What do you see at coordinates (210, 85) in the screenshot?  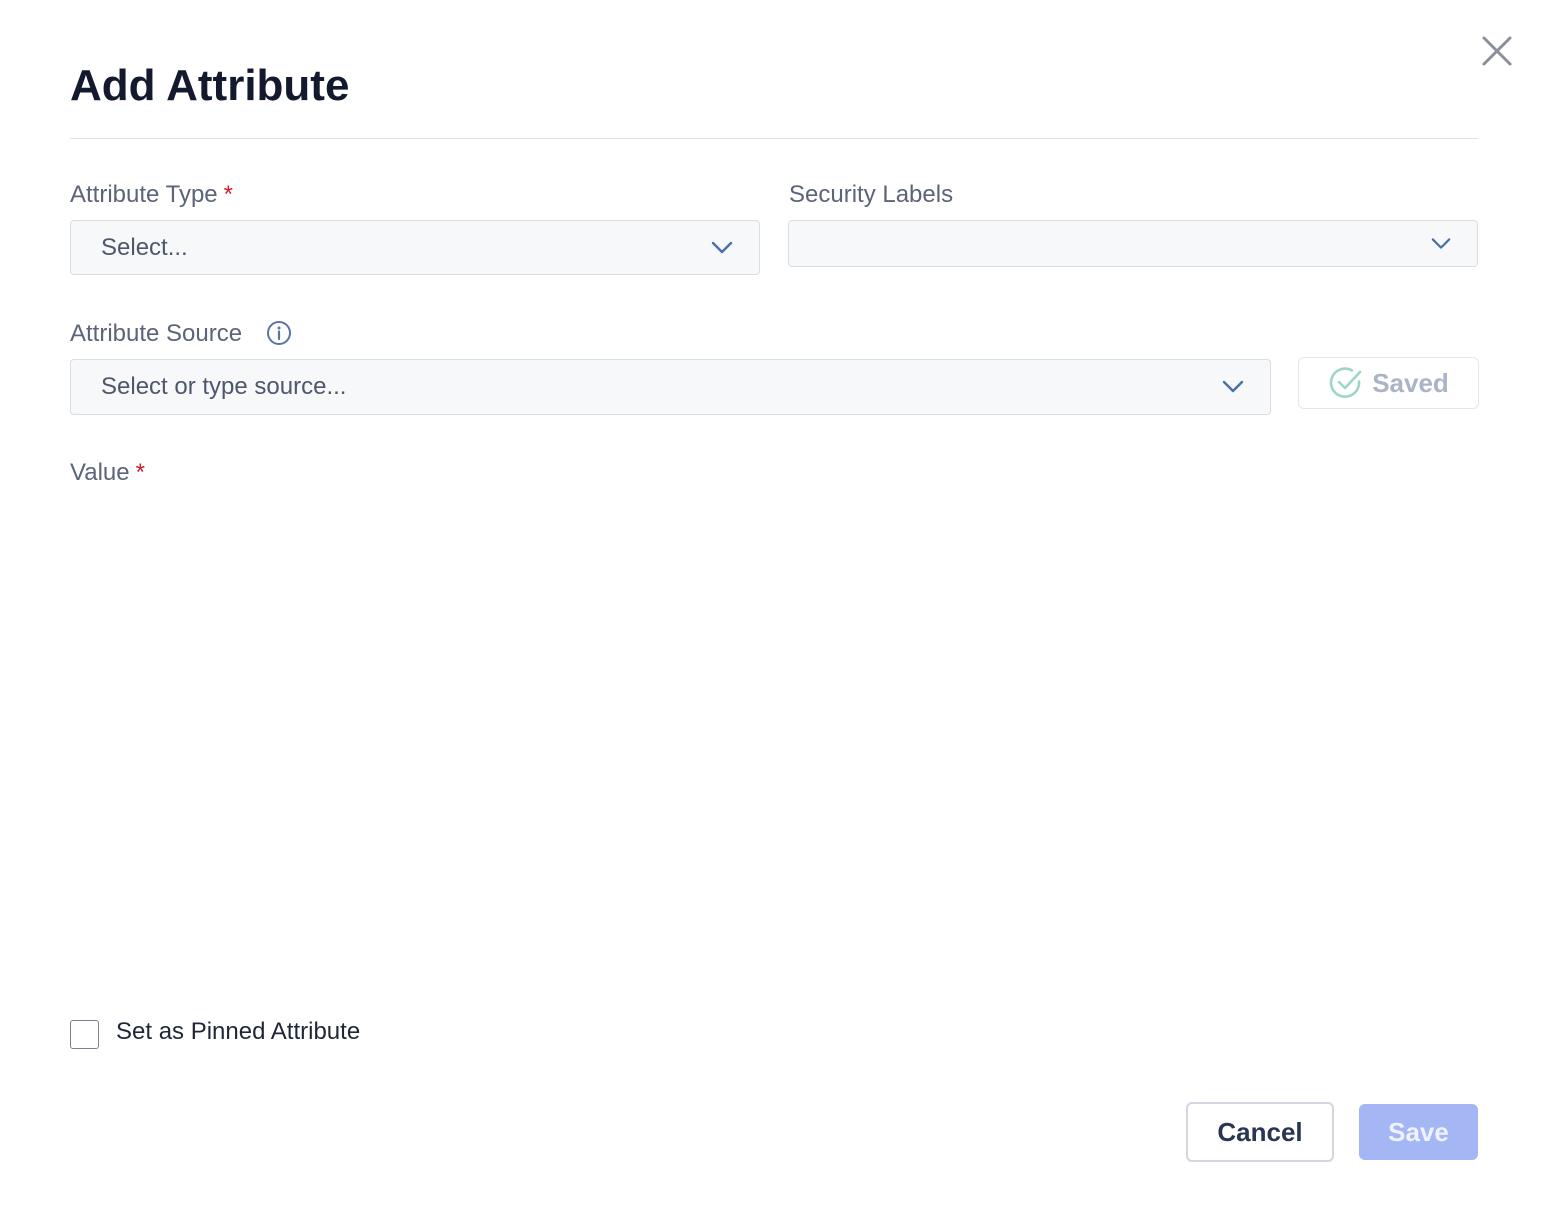 I see `dialog-title: Add Attribute` at bounding box center [210, 85].